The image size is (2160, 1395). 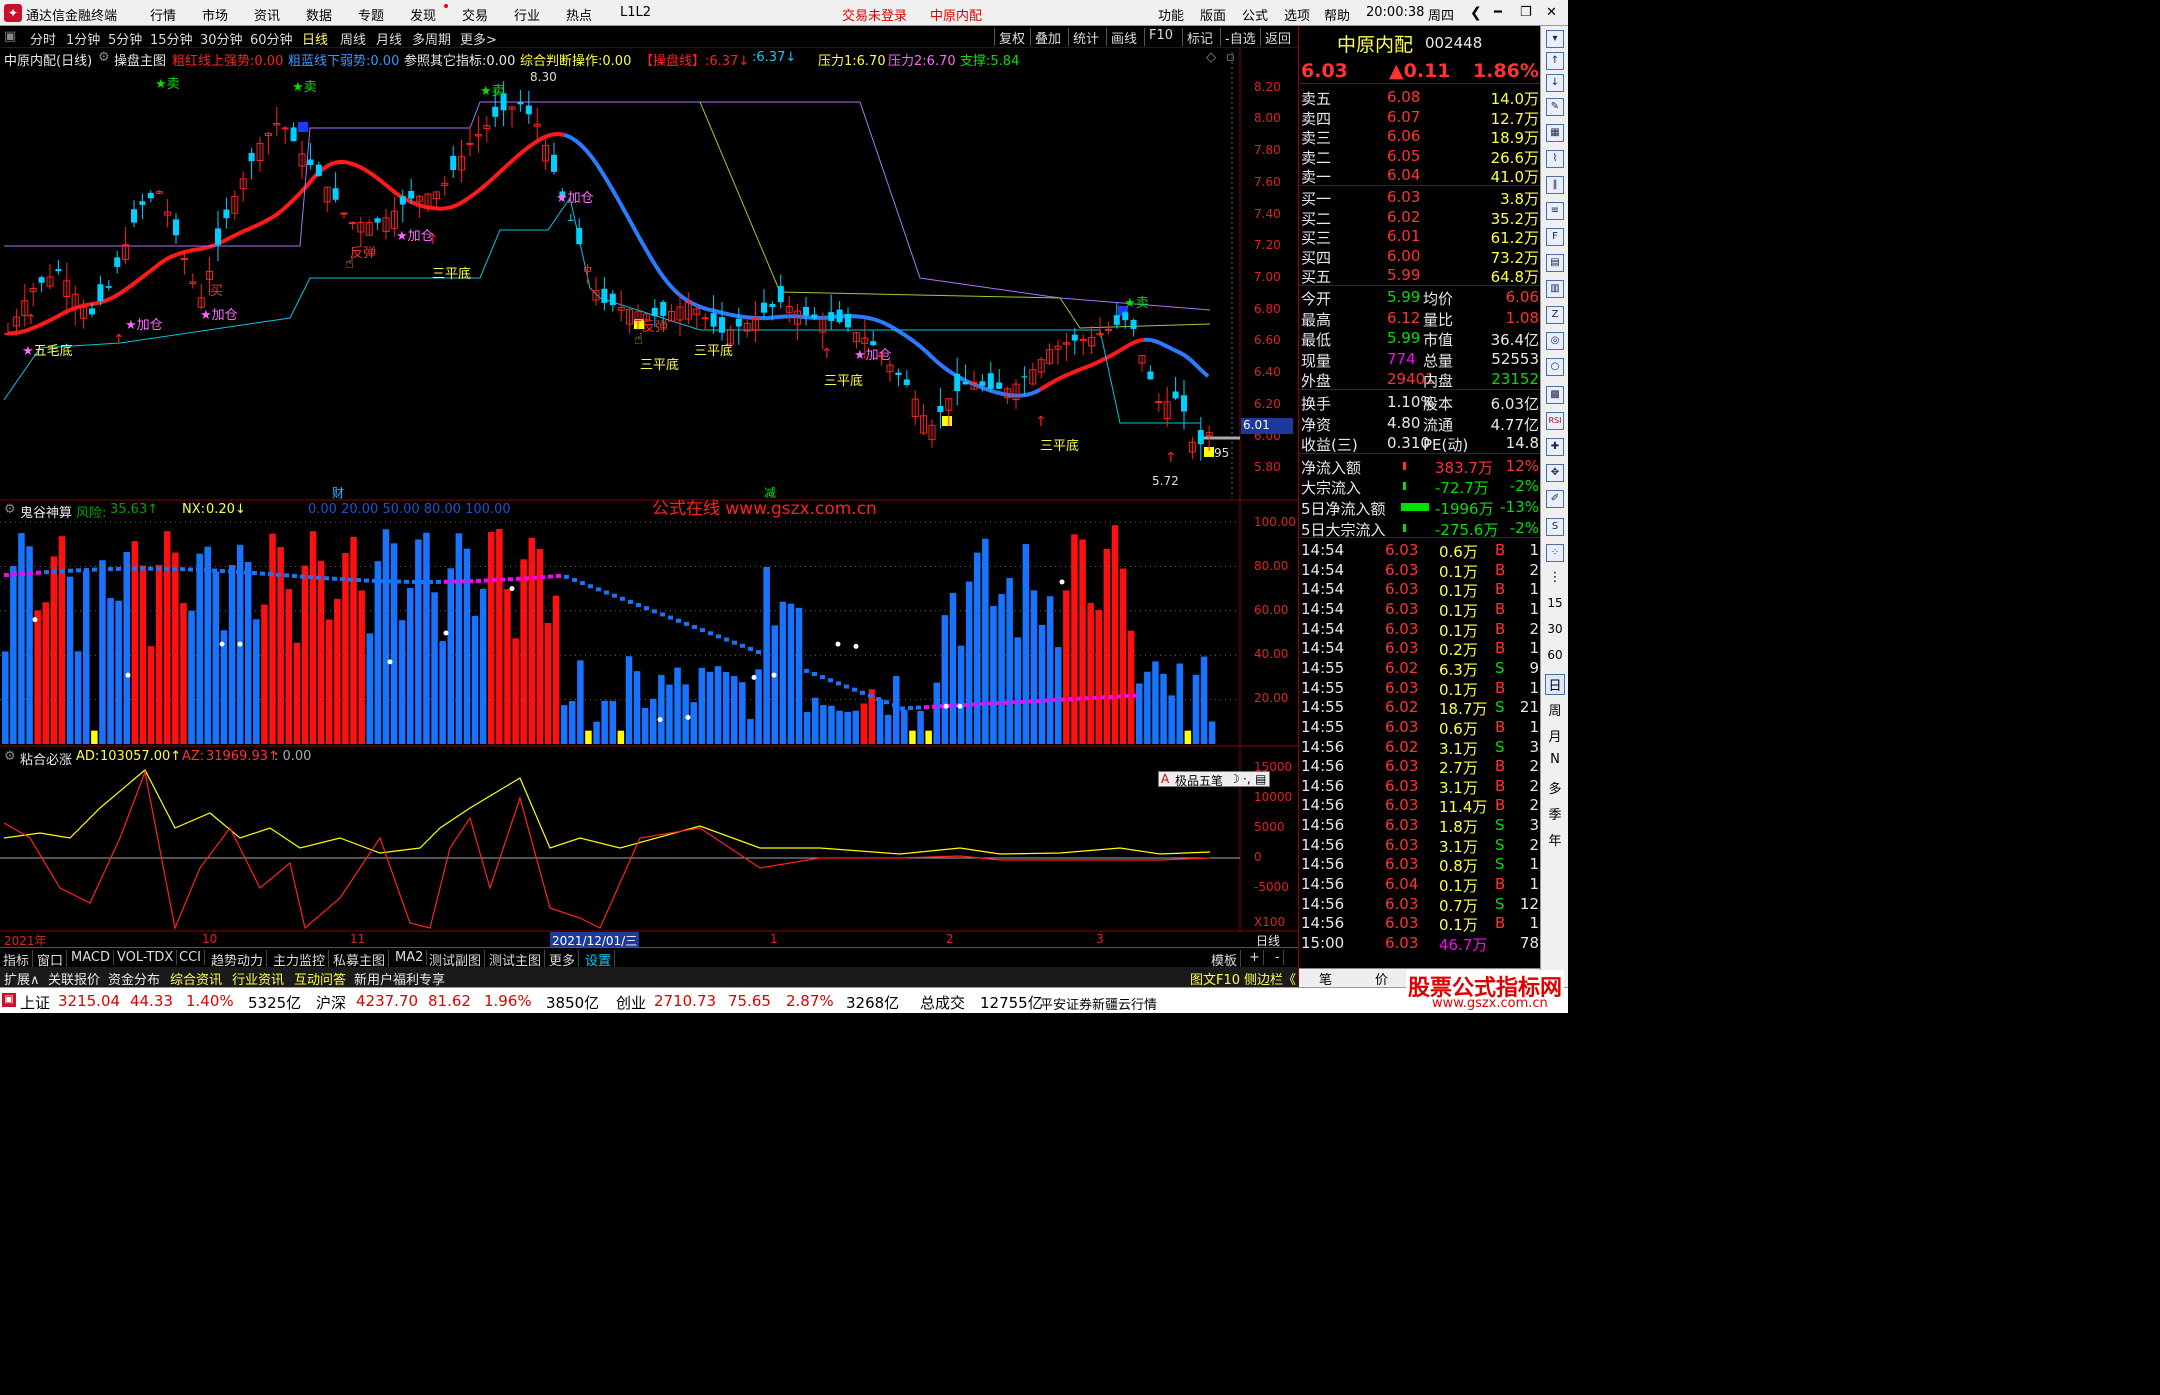 What do you see at coordinates (1270, 978) in the screenshot?
I see `tab-sidebar: 侧边栏《` at bounding box center [1270, 978].